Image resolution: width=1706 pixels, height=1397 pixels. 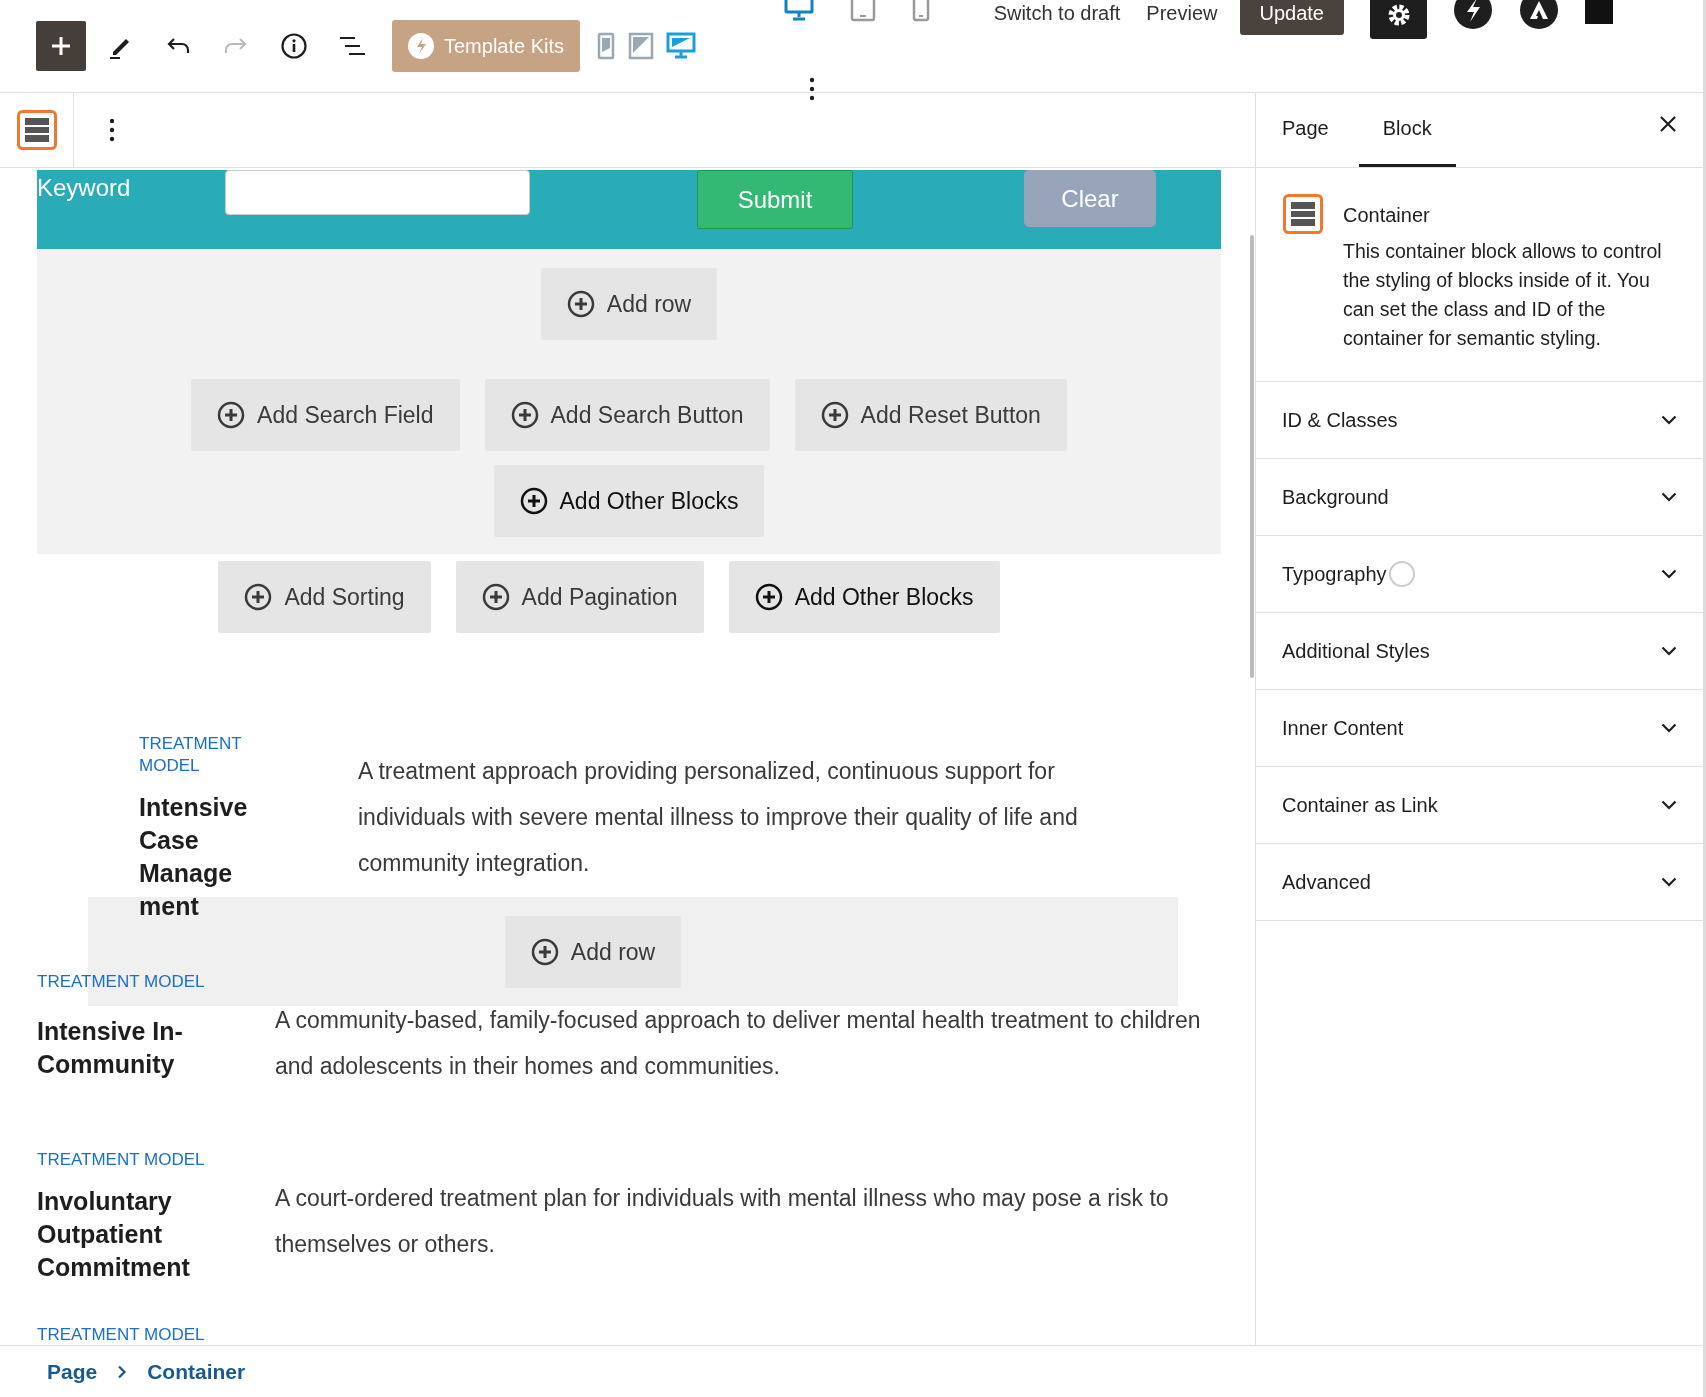 What do you see at coordinates (114, 1234) in the screenshot?
I see `item-title: Involuntary Outpatient Commitment` at bounding box center [114, 1234].